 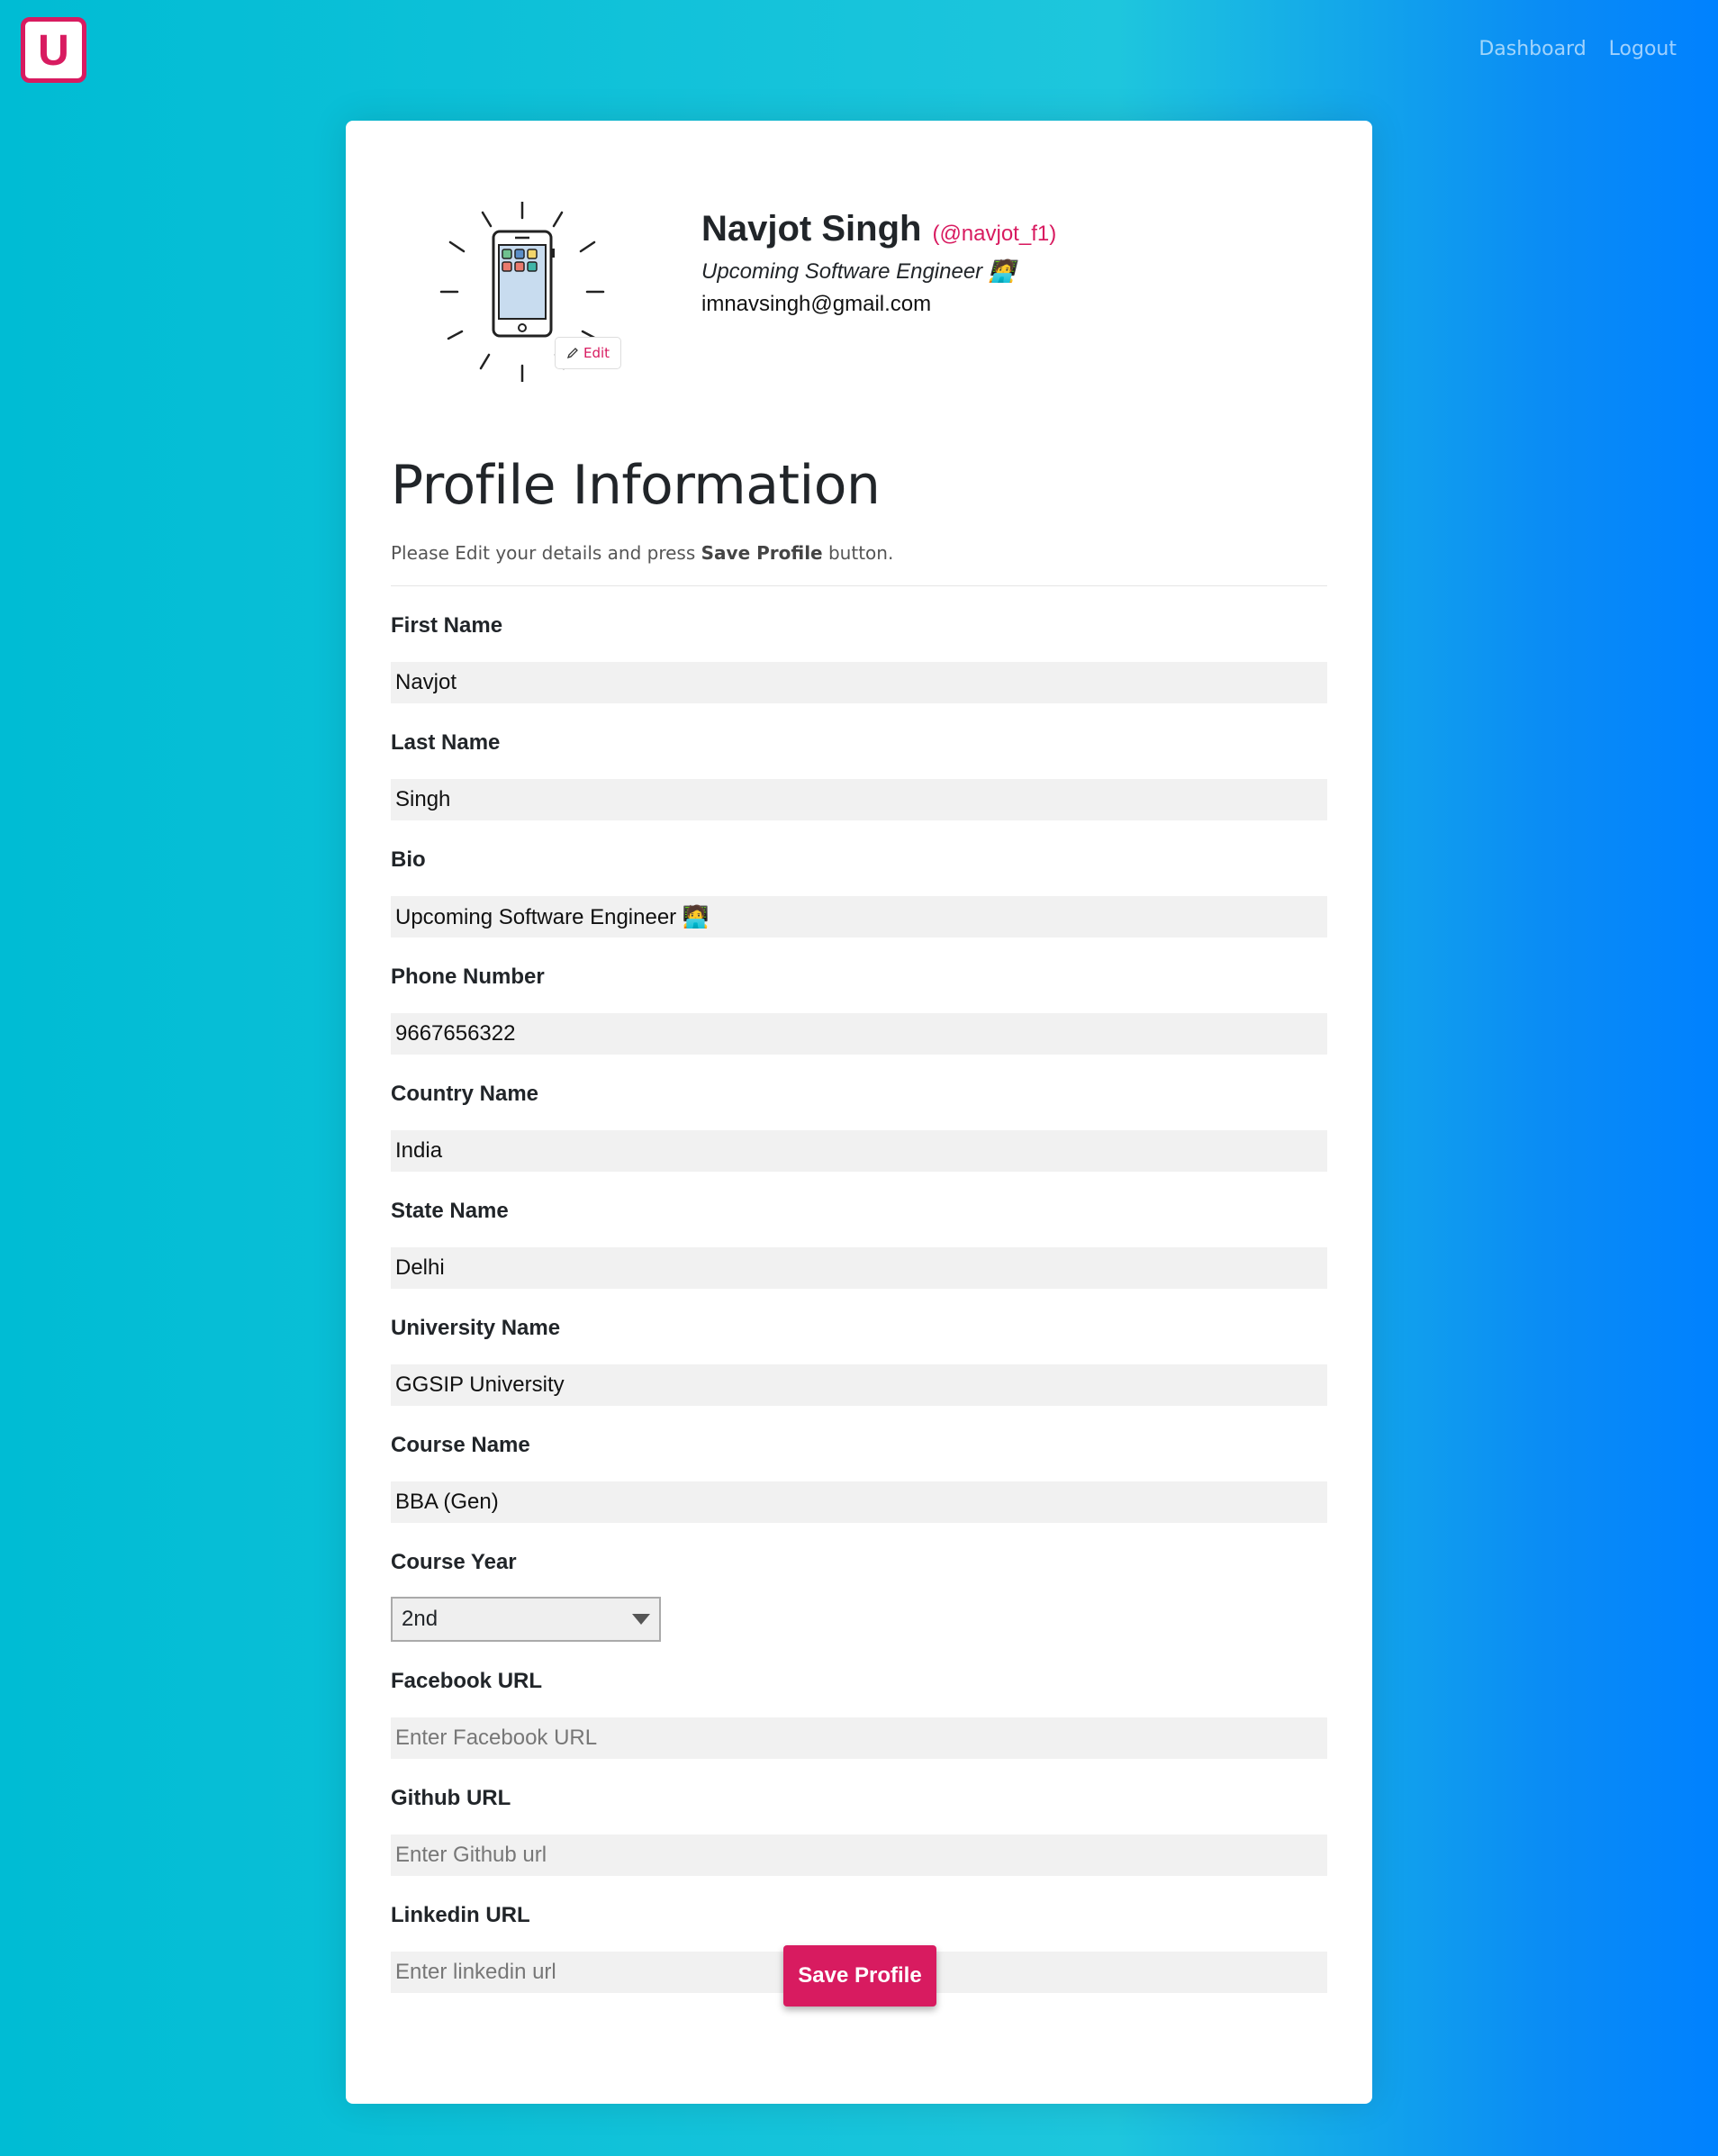 I want to click on chevron-down-icon, so click(x=641, y=1619).